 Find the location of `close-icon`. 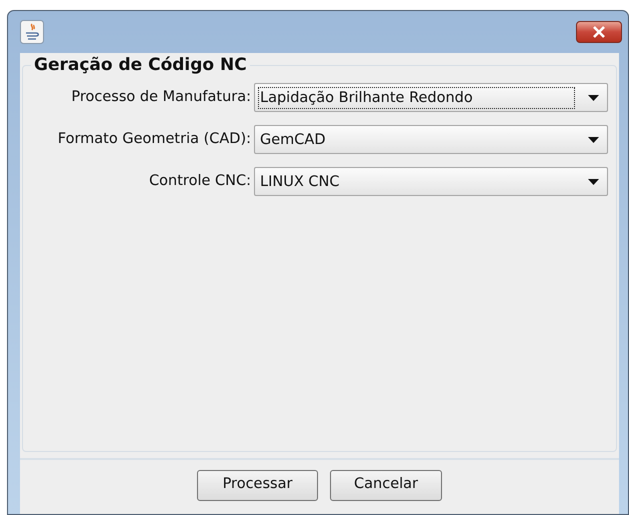

close-icon is located at coordinates (599, 32).